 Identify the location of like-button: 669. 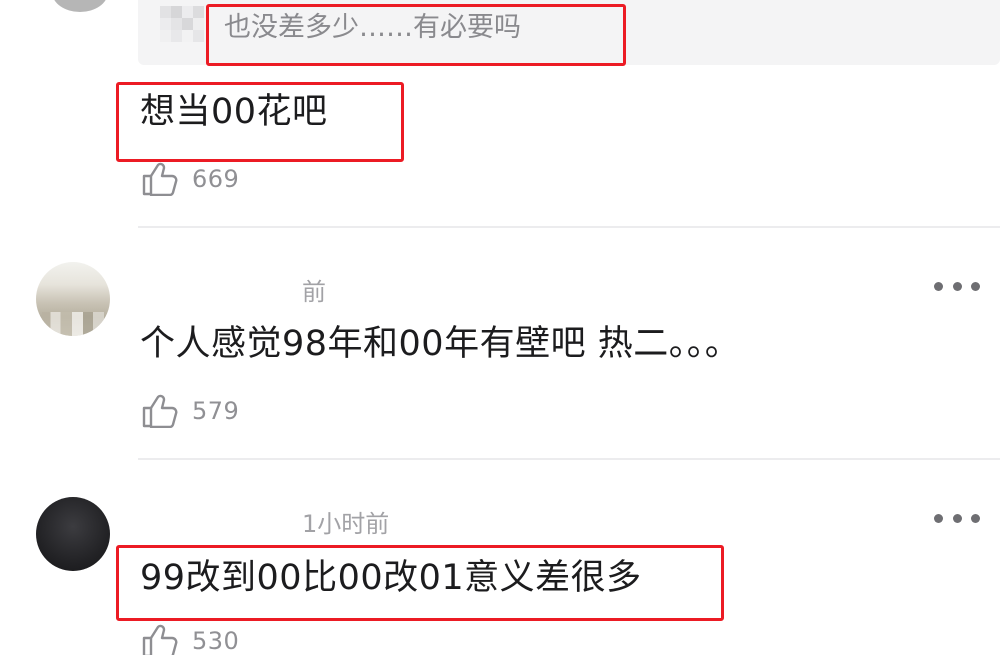
(190, 179).